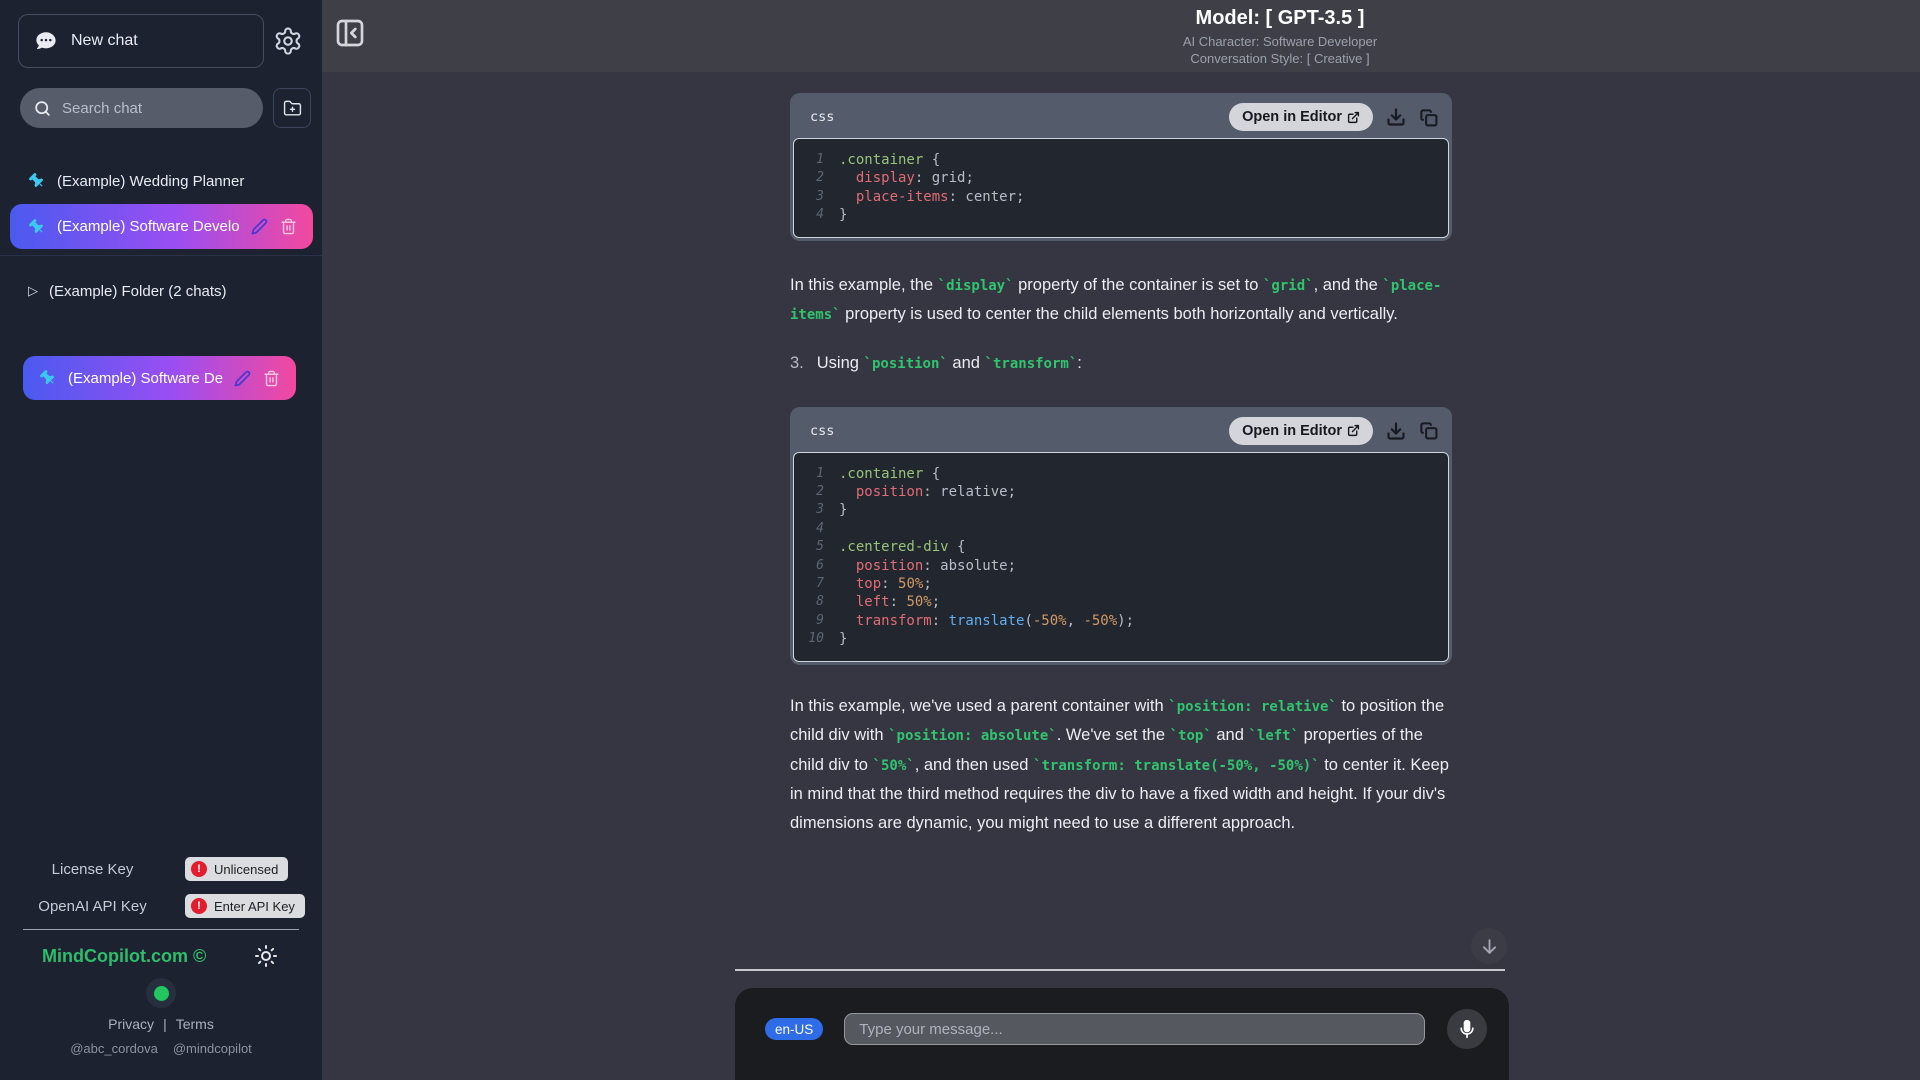 This screenshot has width=1920, height=1080. I want to click on code-line: 5 .centered-div {, so click(891, 547).